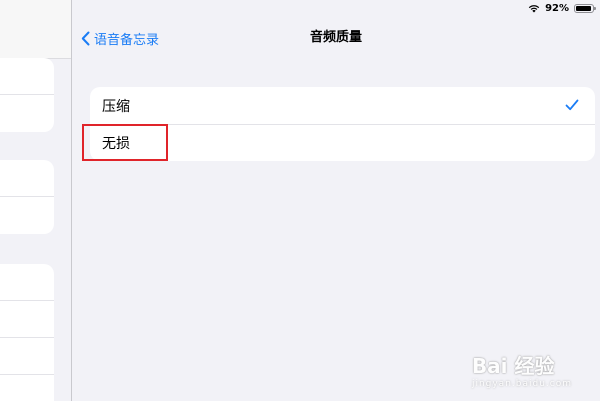 The height and width of the screenshot is (401, 600). I want to click on wifi-icon, so click(534, 8).